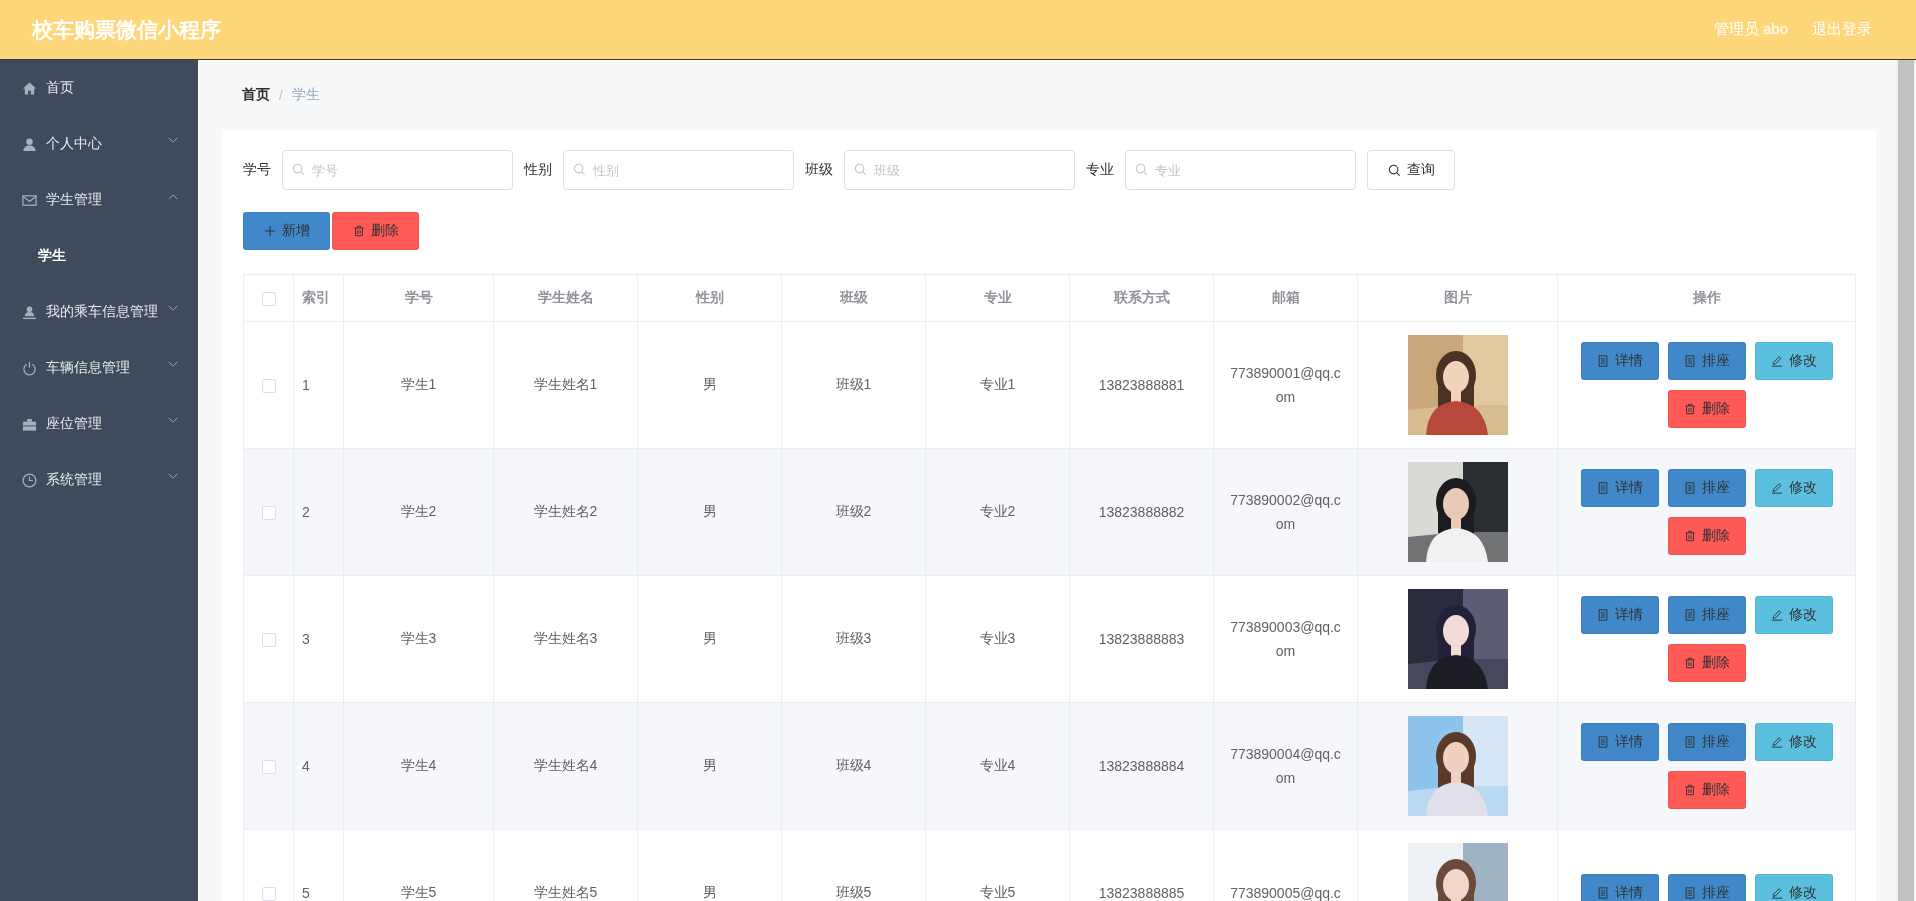  I want to click on table-cell: 4, so click(318, 766).